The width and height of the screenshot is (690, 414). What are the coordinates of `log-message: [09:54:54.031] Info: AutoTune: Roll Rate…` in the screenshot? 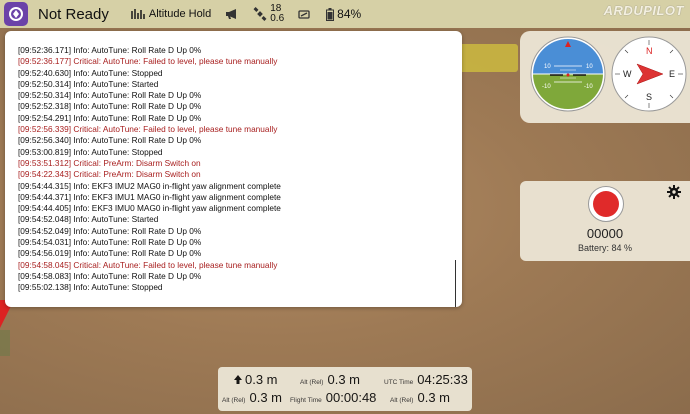 It's located at (110, 242).